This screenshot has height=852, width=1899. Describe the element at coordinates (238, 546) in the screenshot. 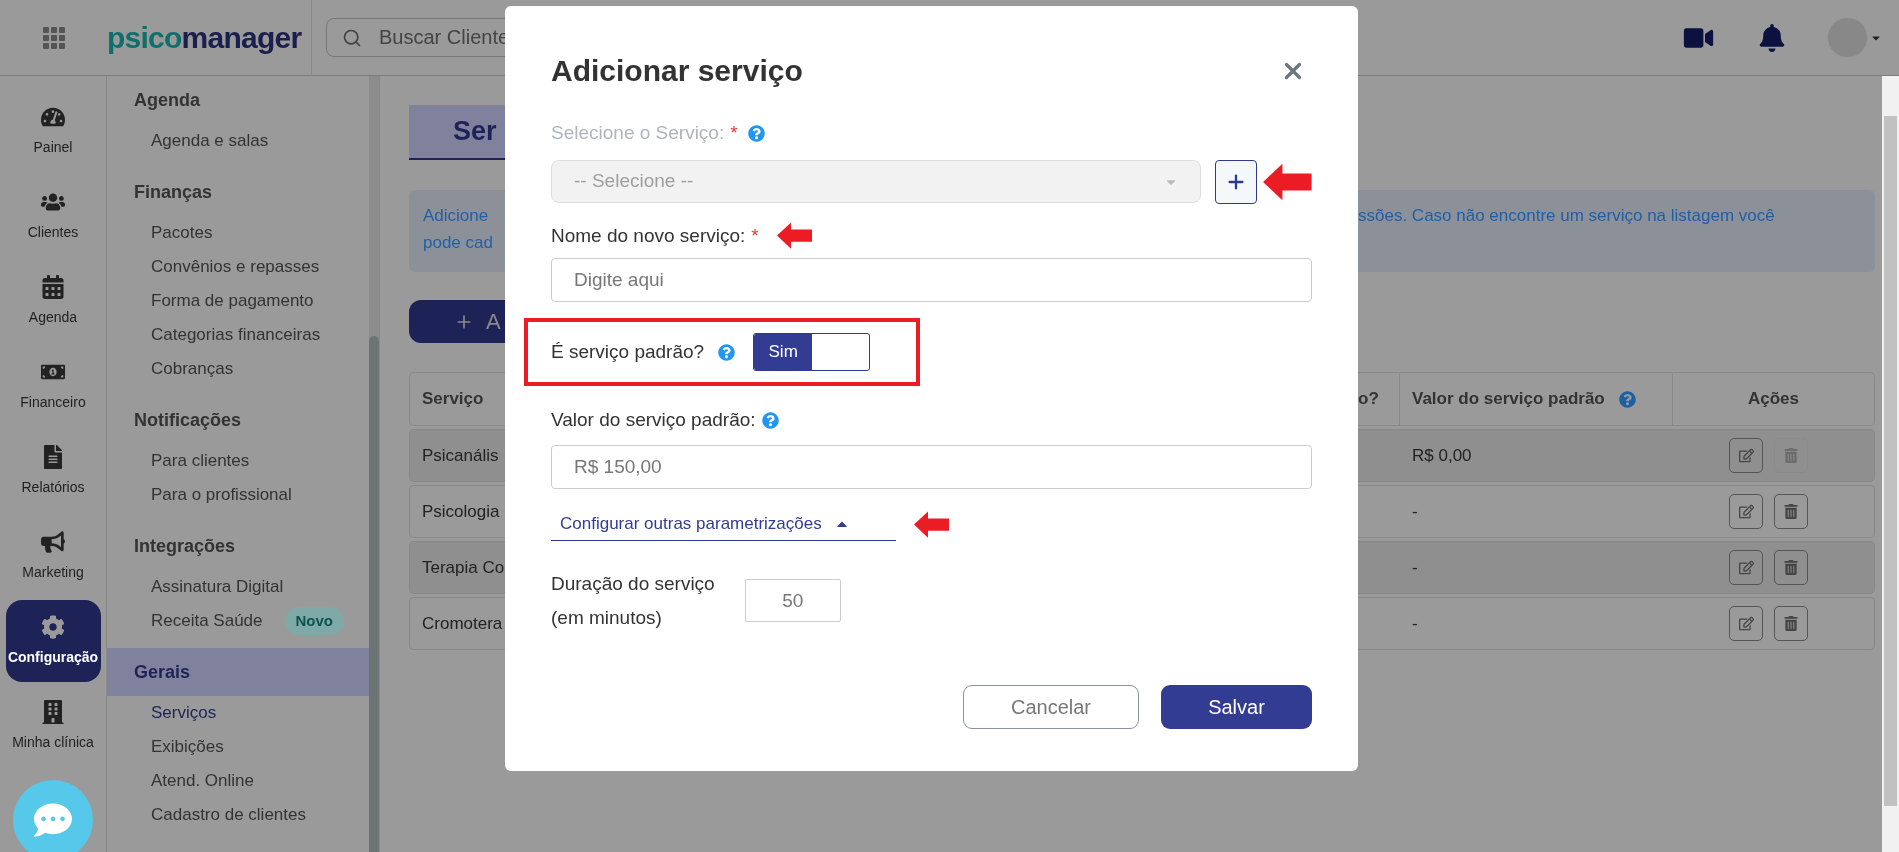

I see `menu-section-heading: Integrações` at that location.